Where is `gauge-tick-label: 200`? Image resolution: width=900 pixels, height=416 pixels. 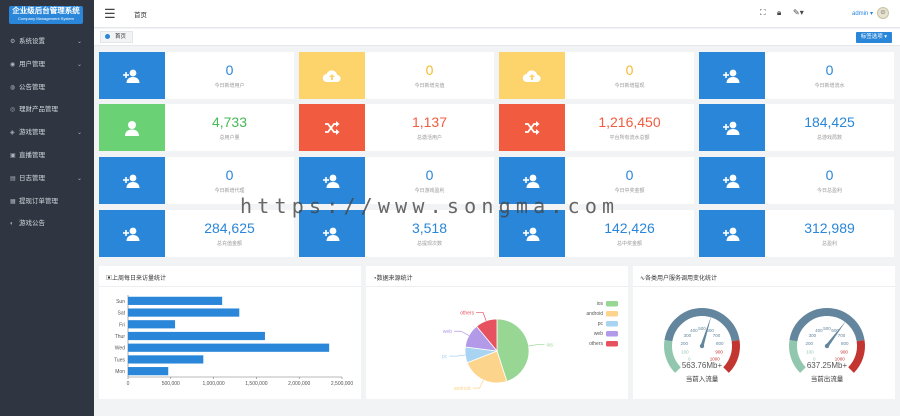 gauge-tick-label: 200 is located at coordinates (809, 343).